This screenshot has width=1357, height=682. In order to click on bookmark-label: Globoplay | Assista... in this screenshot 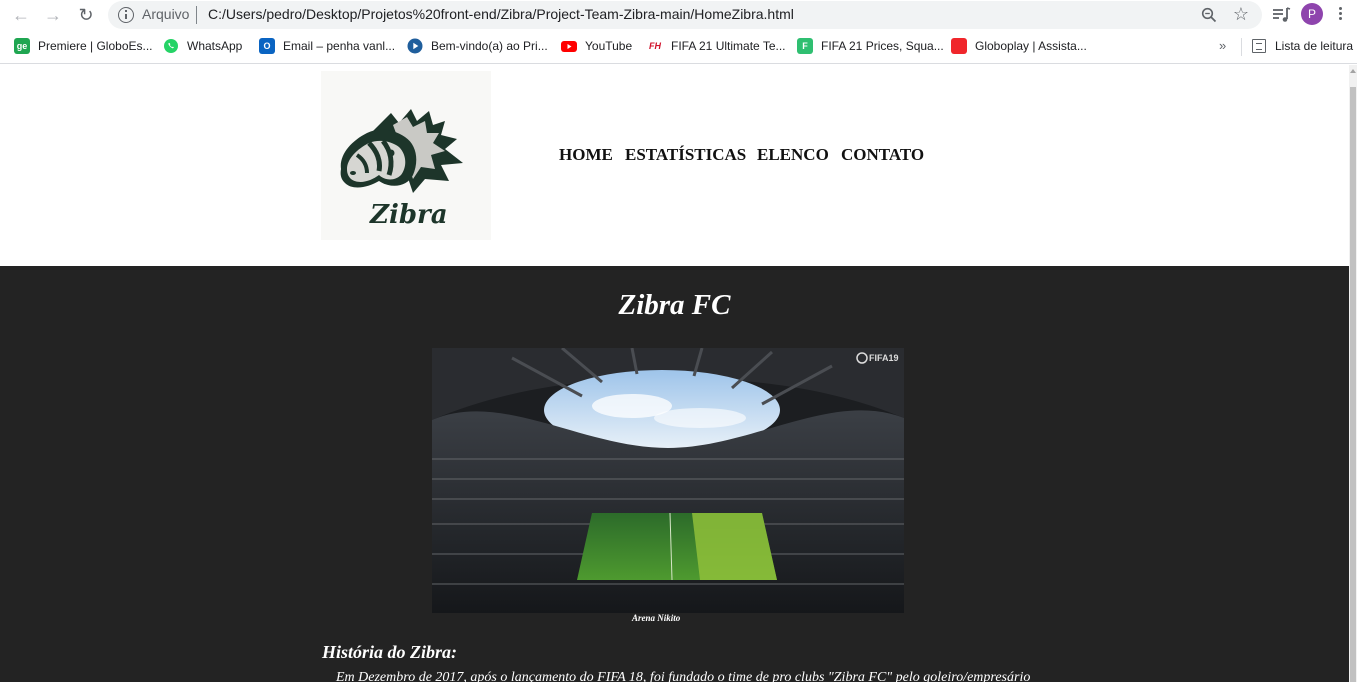, I will do `click(1031, 46)`.